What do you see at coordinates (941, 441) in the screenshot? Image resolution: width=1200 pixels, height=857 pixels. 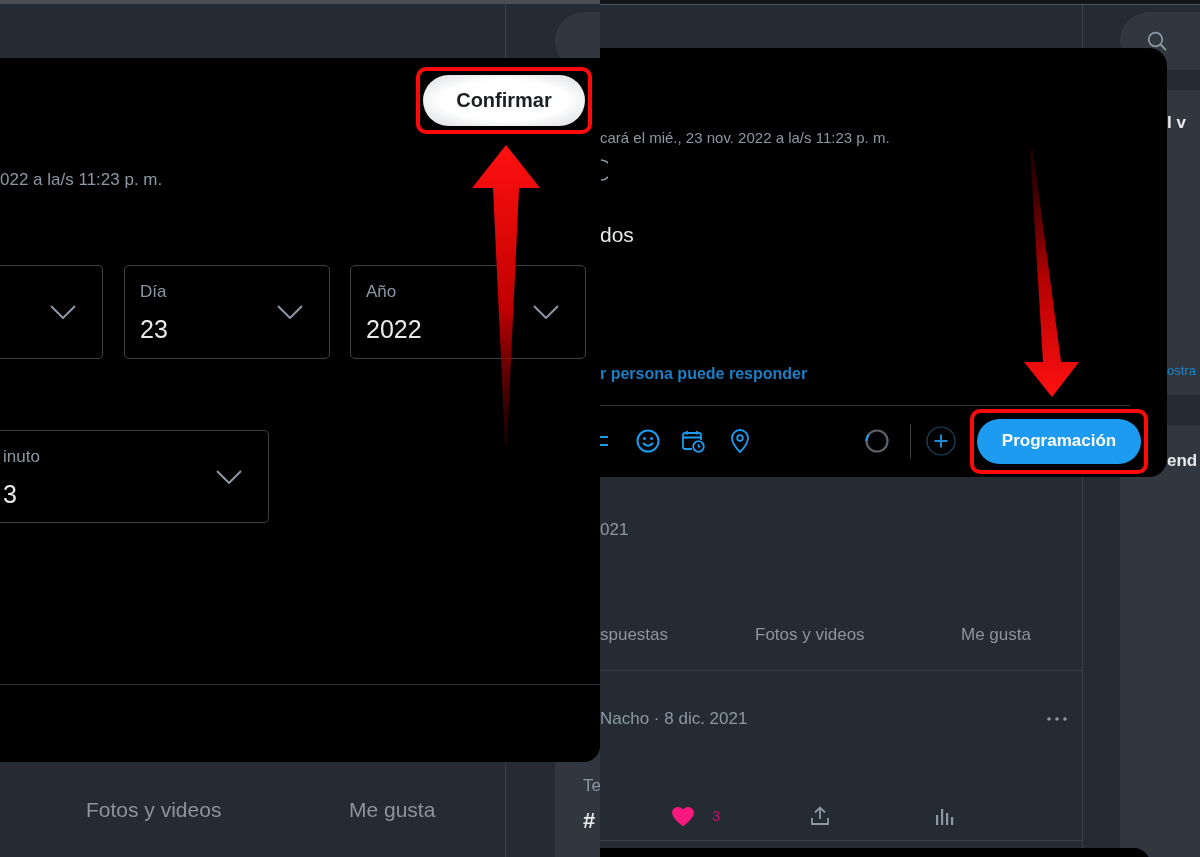 I see `add-icon` at bounding box center [941, 441].